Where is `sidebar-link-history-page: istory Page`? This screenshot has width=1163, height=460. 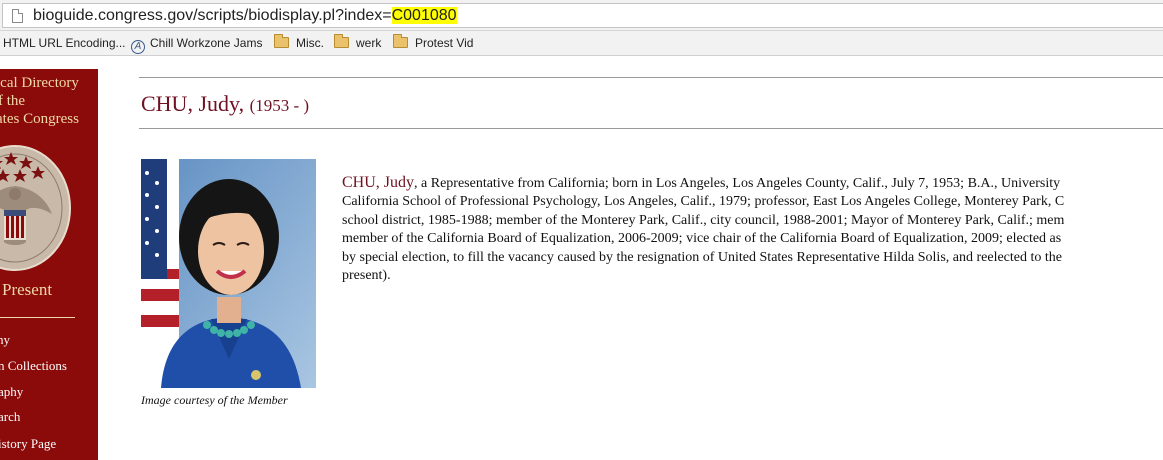
sidebar-link-history-page: istory Page is located at coordinates (28, 444).